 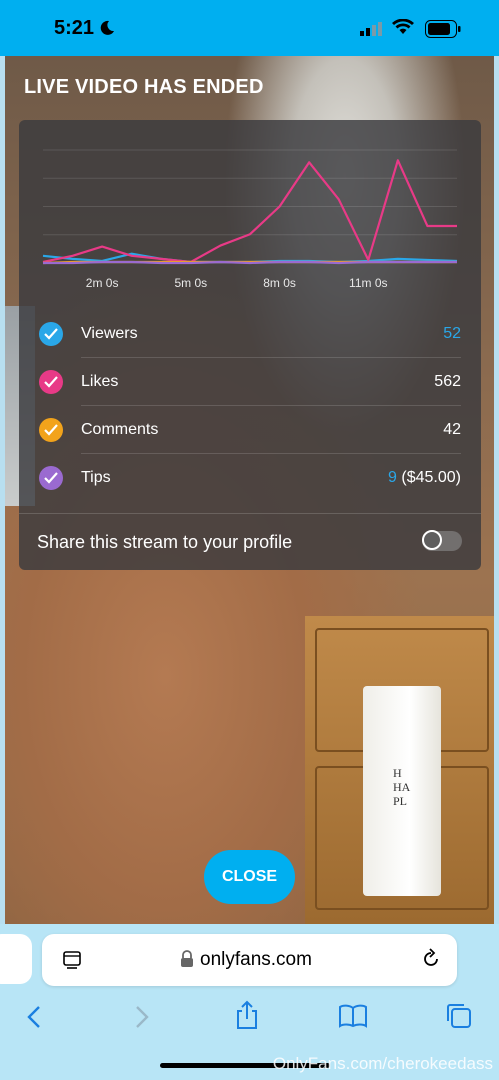 What do you see at coordinates (452, 429) in the screenshot?
I see `metric-value: 42` at bounding box center [452, 429].